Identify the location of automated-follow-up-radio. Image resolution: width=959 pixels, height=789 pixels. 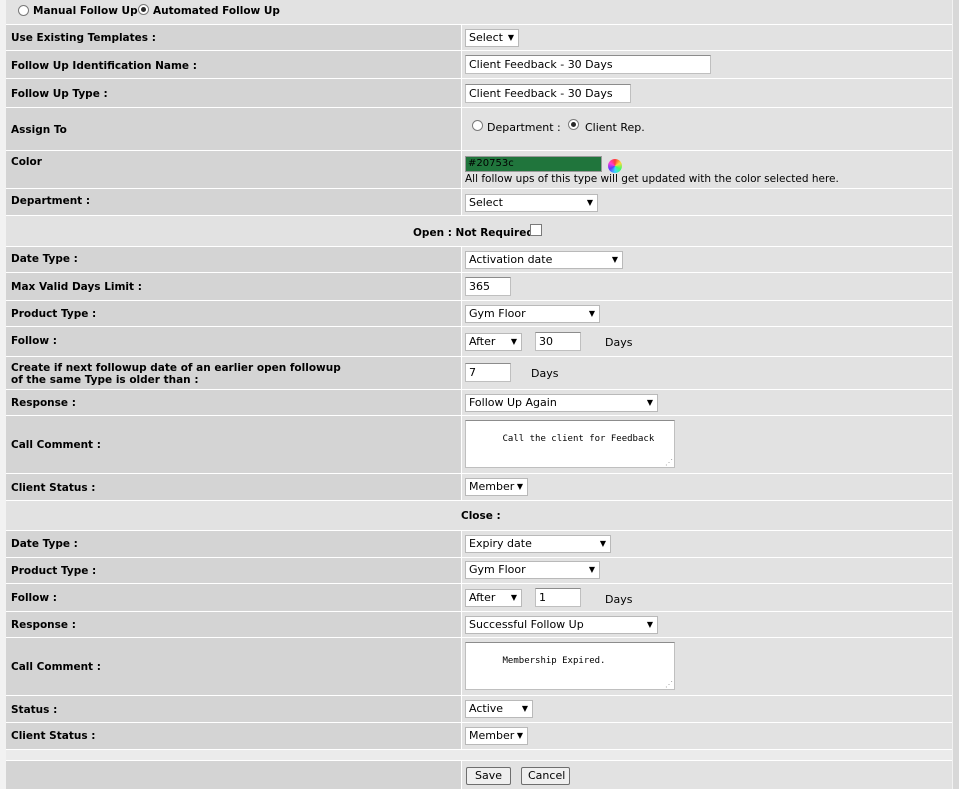
(143, 9).